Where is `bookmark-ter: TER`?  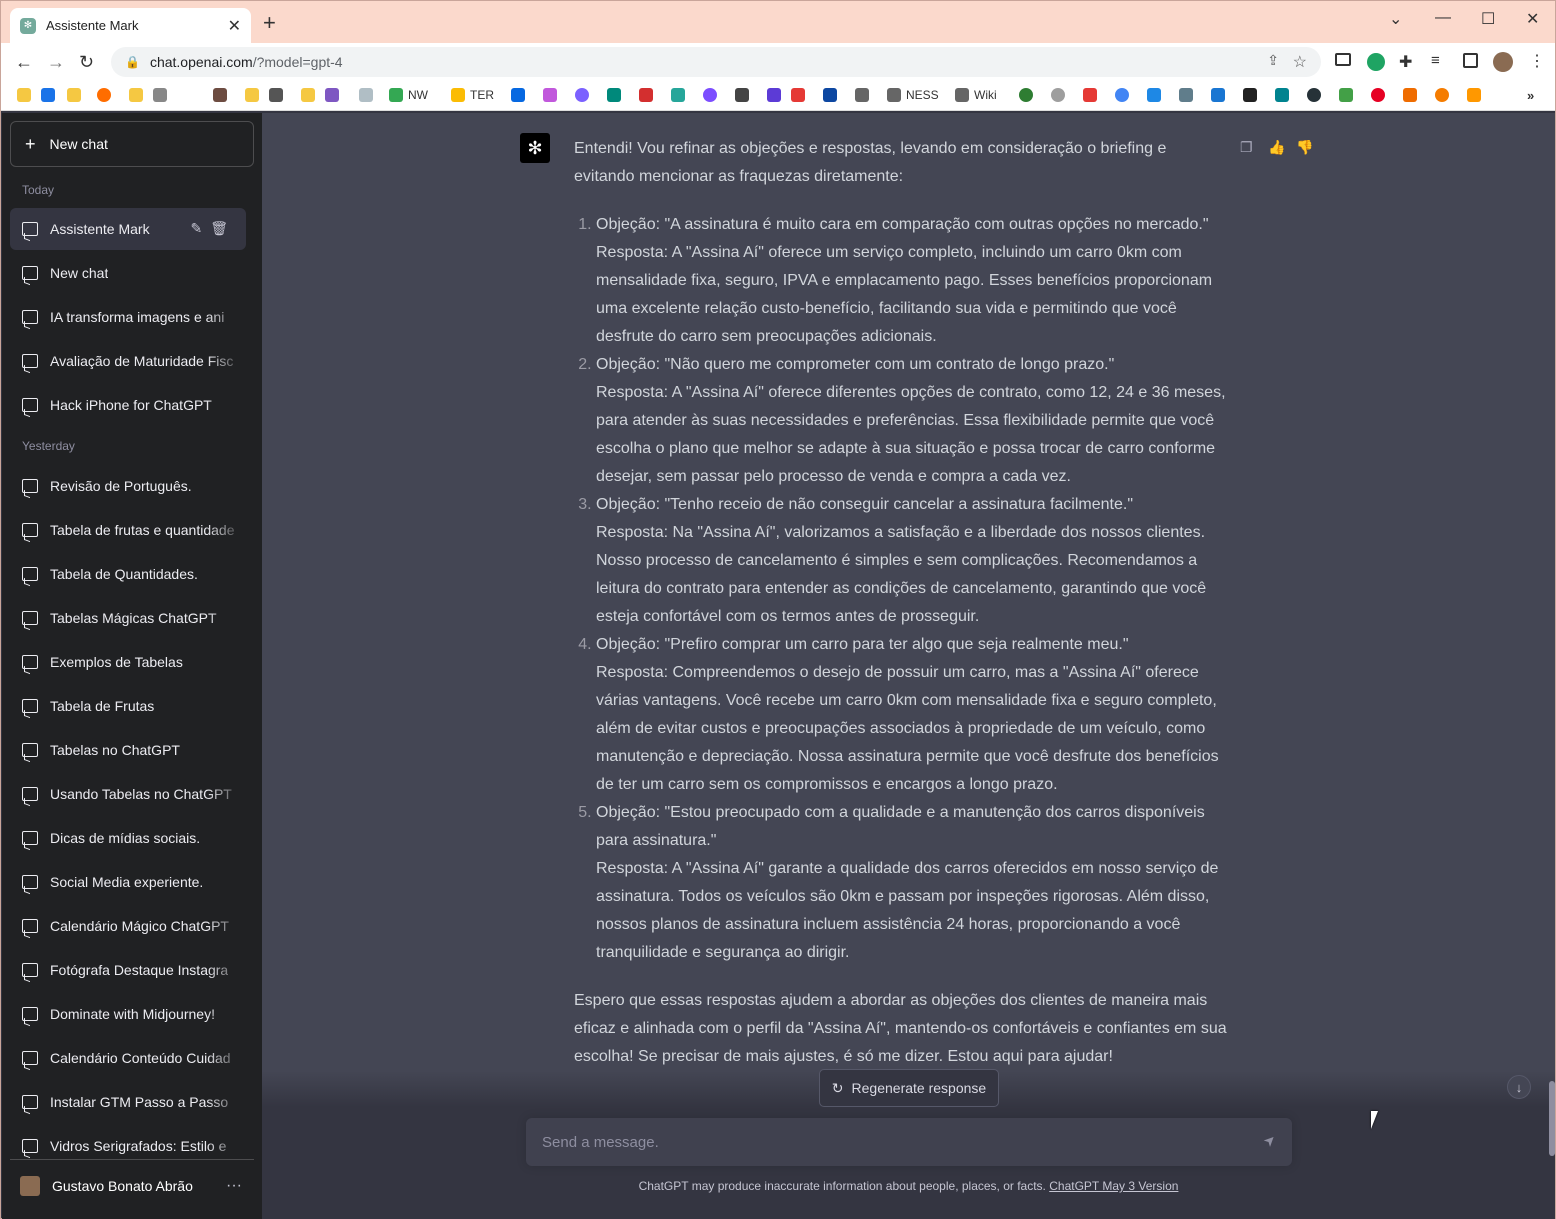
bookmark-ter: TER is located at coordinates (472, 95).